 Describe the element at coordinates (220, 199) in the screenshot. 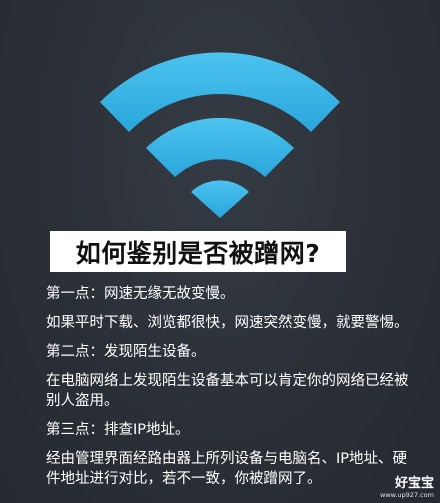

I see `wifi-wedge-inner` at that location.